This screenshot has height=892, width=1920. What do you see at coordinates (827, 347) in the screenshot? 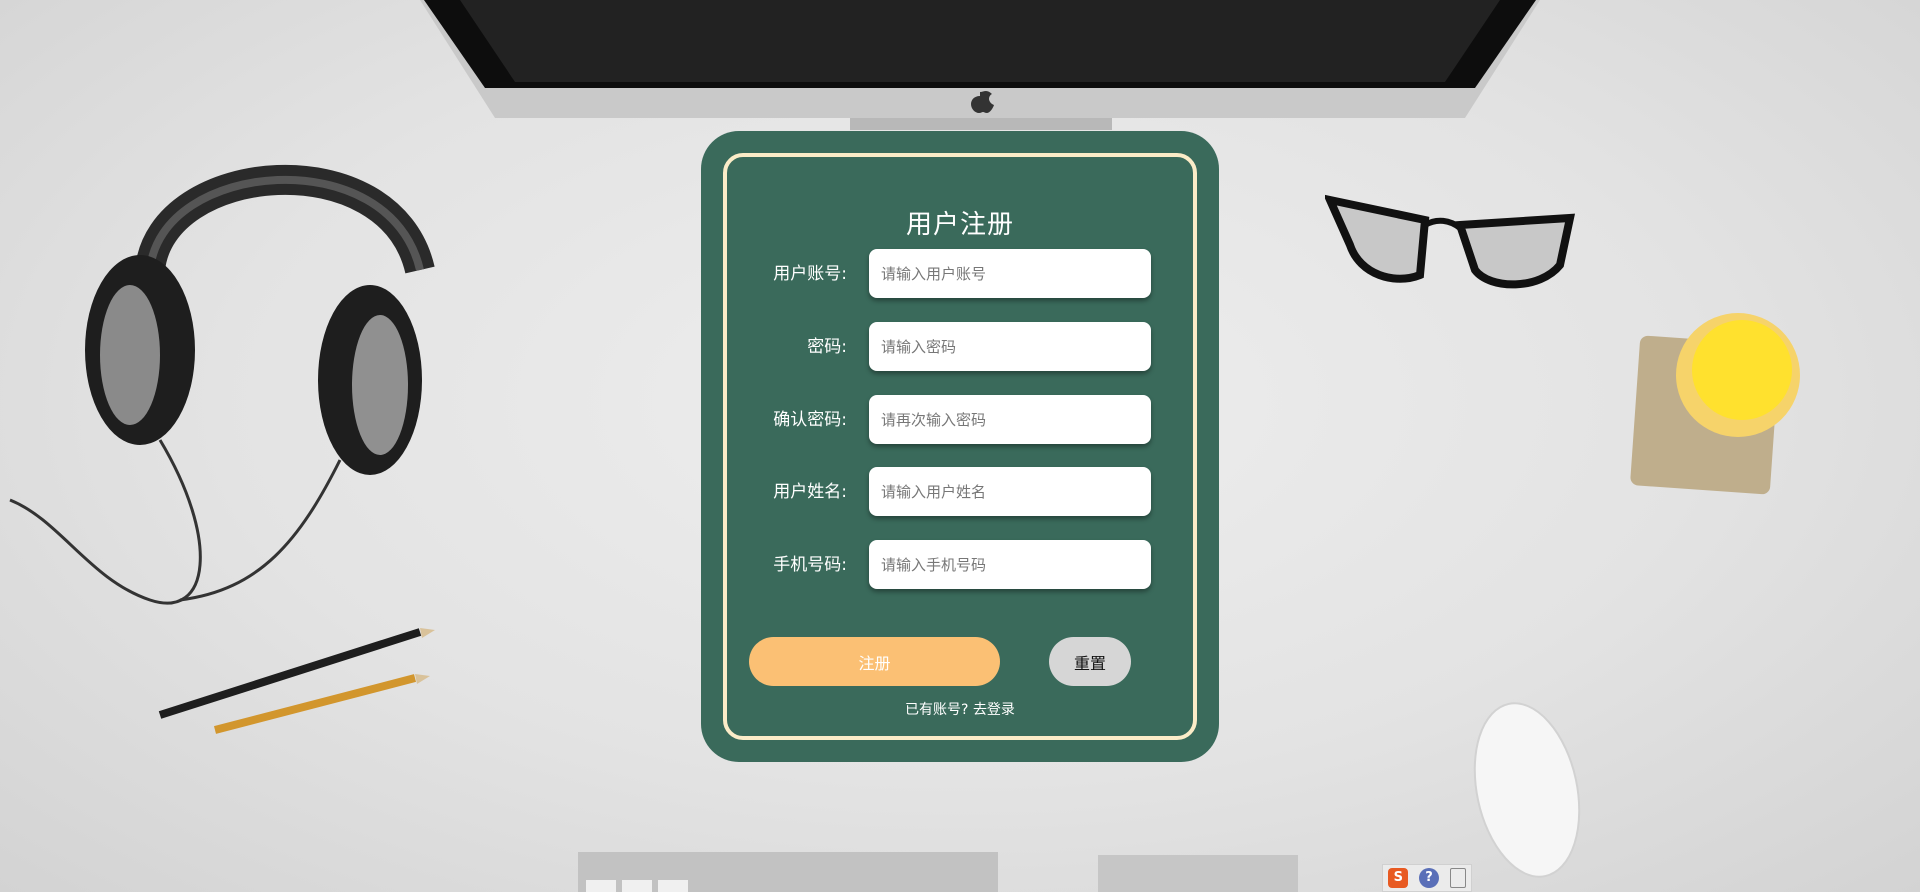
I see `password-label: 密码:` at bounding box center [827, 347].